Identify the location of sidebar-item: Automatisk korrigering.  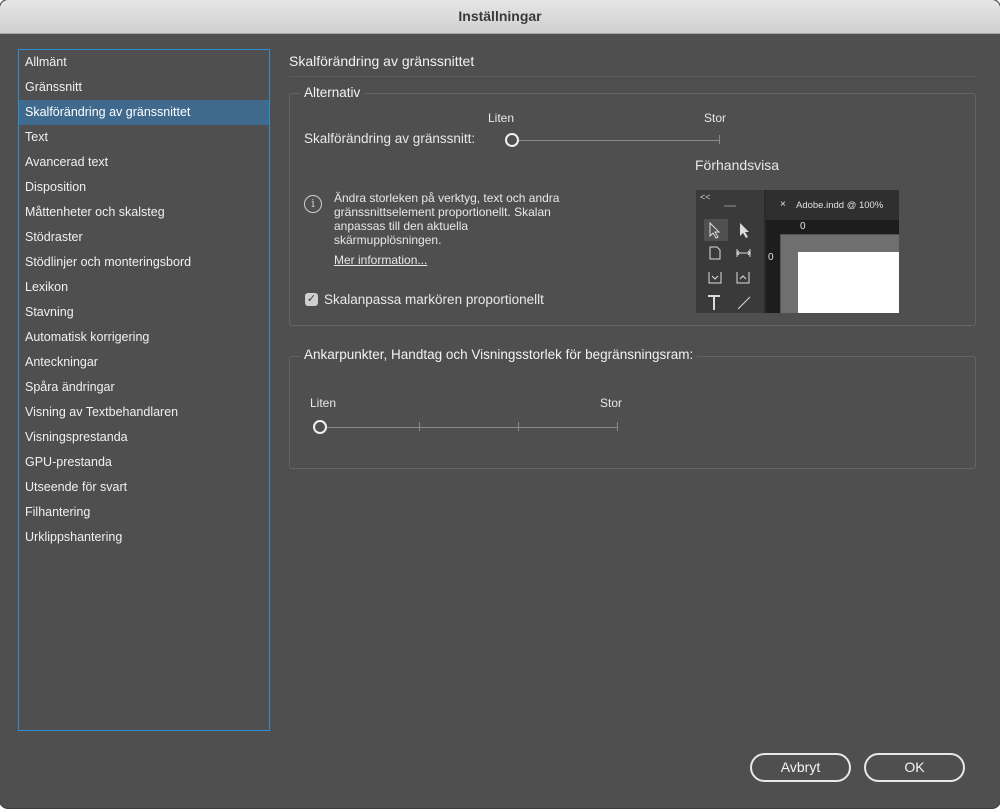
(144, 337).